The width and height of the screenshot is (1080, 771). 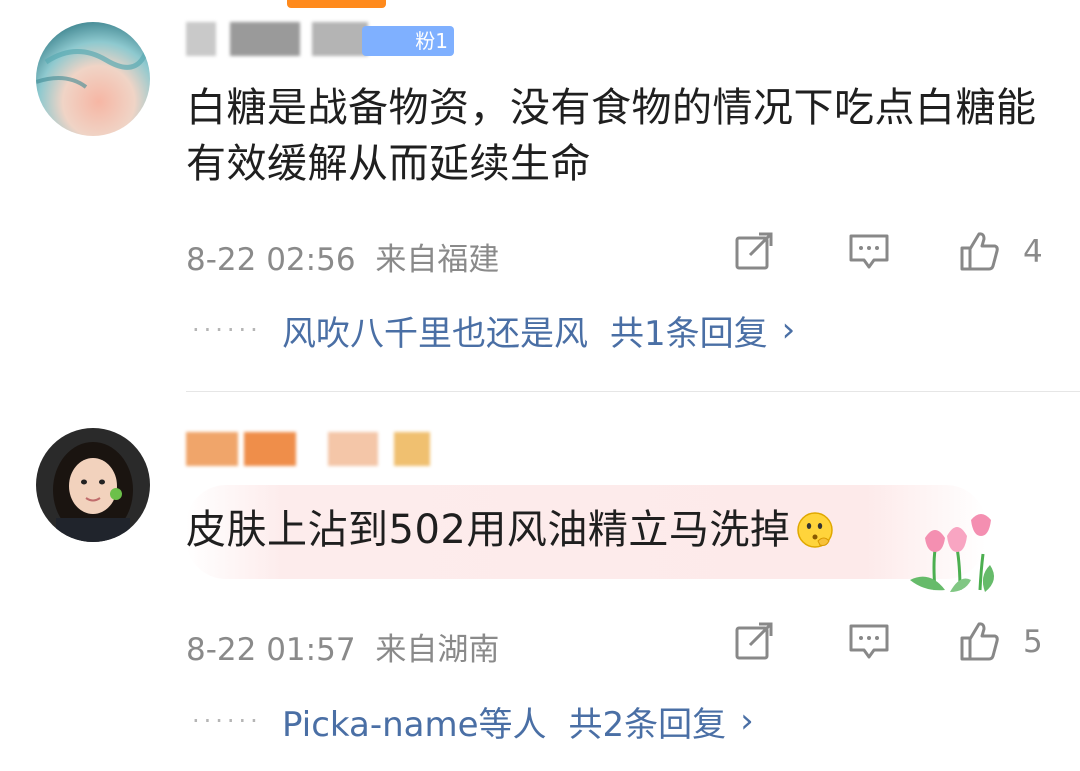 I want to click on reply-preview: ······ 风吹八千里也还是风 共1条回复 ›, so click(x=493, y=330).